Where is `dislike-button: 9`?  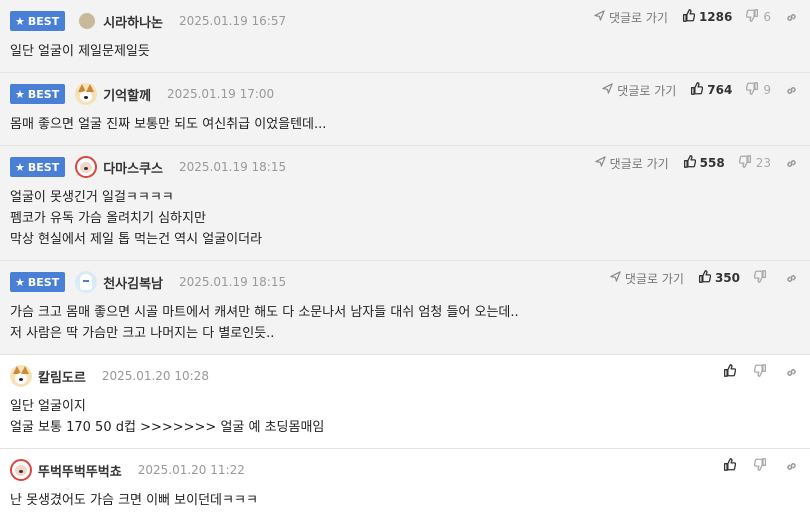
dislike-button: 9 is located at coordinates (758, 90).